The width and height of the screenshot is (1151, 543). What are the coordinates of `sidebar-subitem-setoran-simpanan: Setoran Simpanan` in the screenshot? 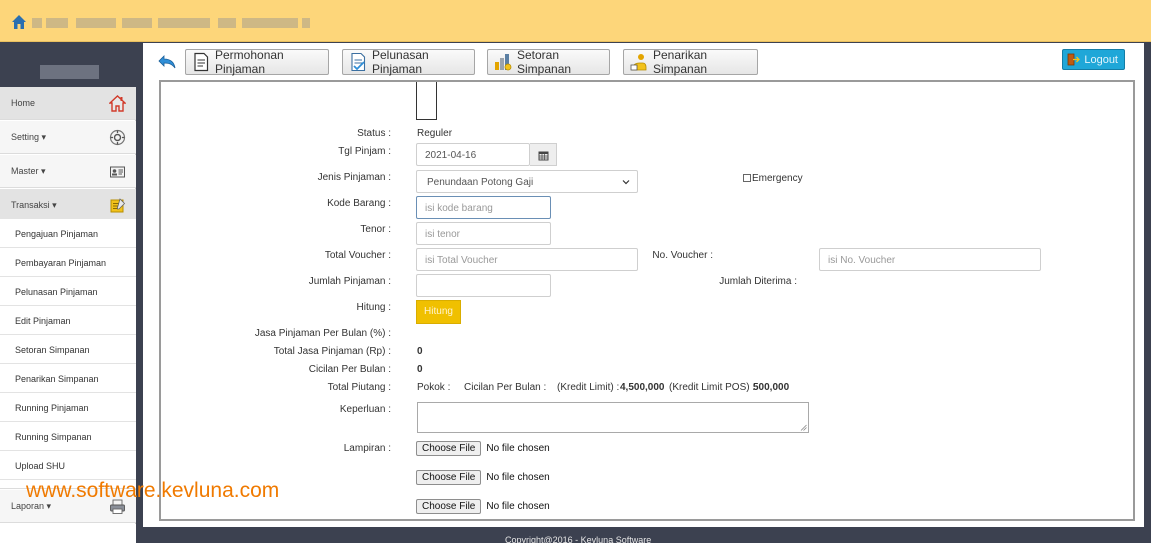 It's located at (68, 349).